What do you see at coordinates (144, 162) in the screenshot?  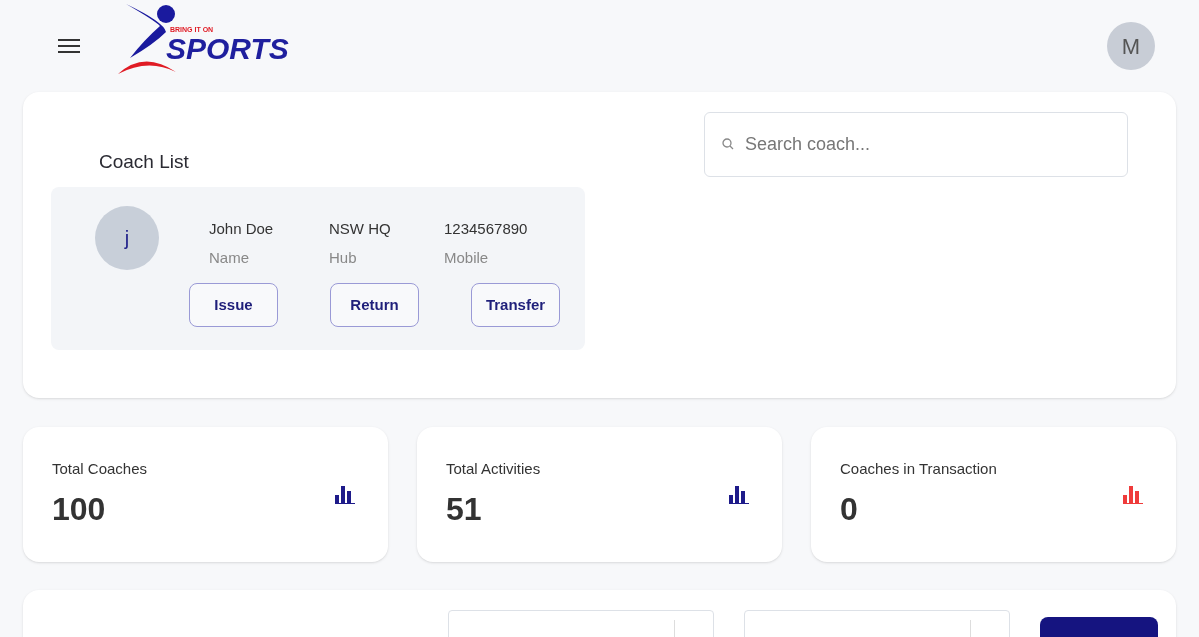 I see `card-title: Coach List` at bounding box center [144, 162].